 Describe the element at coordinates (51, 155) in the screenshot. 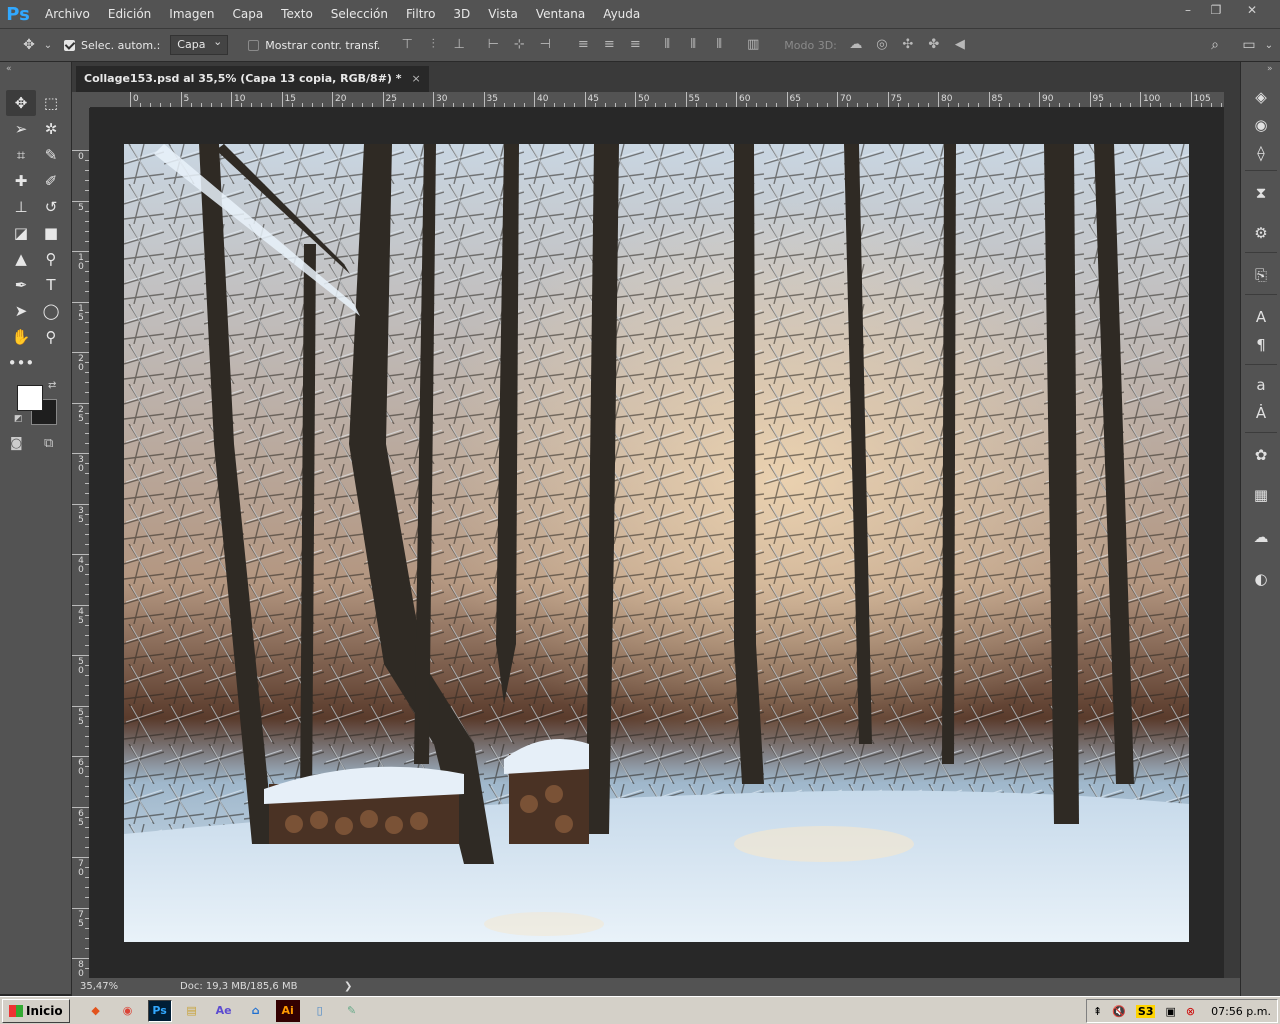

I see `eyedropper-tool-icon: ✎` at that location.